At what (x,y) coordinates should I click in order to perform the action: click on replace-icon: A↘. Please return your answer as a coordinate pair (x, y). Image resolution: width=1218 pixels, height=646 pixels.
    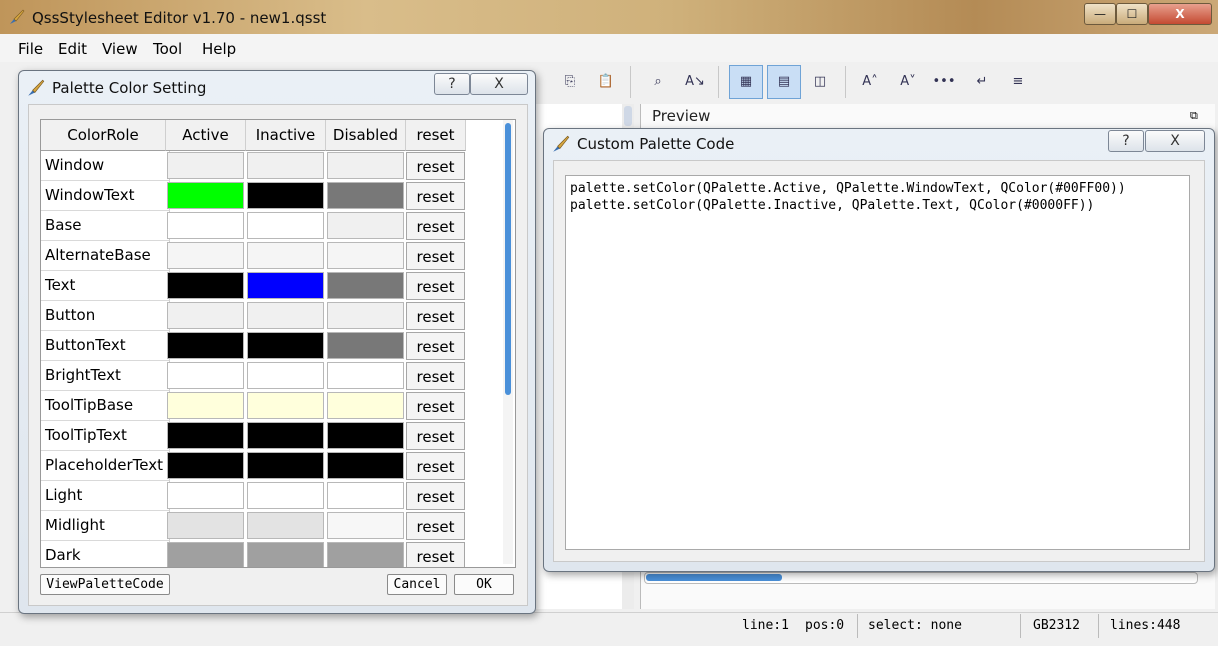
    Looking at the image, I should click on (695, 82).